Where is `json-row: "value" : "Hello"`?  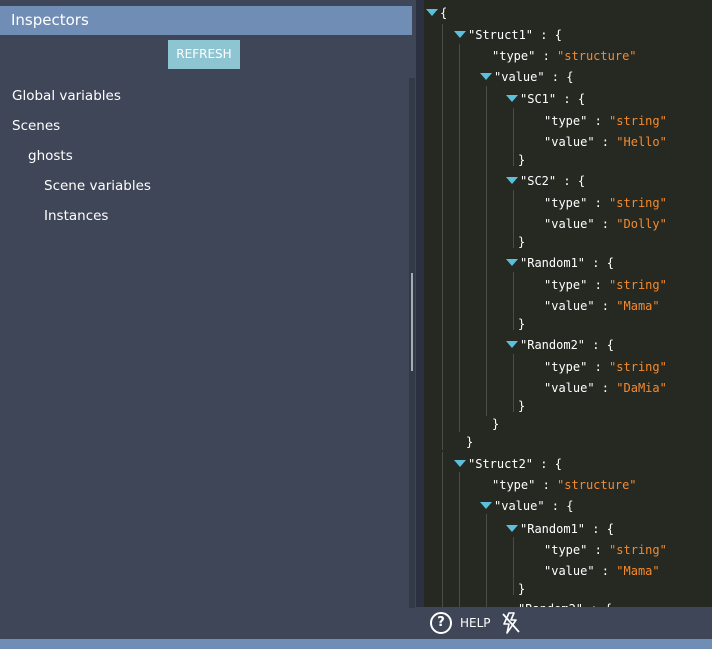
json-row: "value" : "Hello" is located at coordinates (605, 142).